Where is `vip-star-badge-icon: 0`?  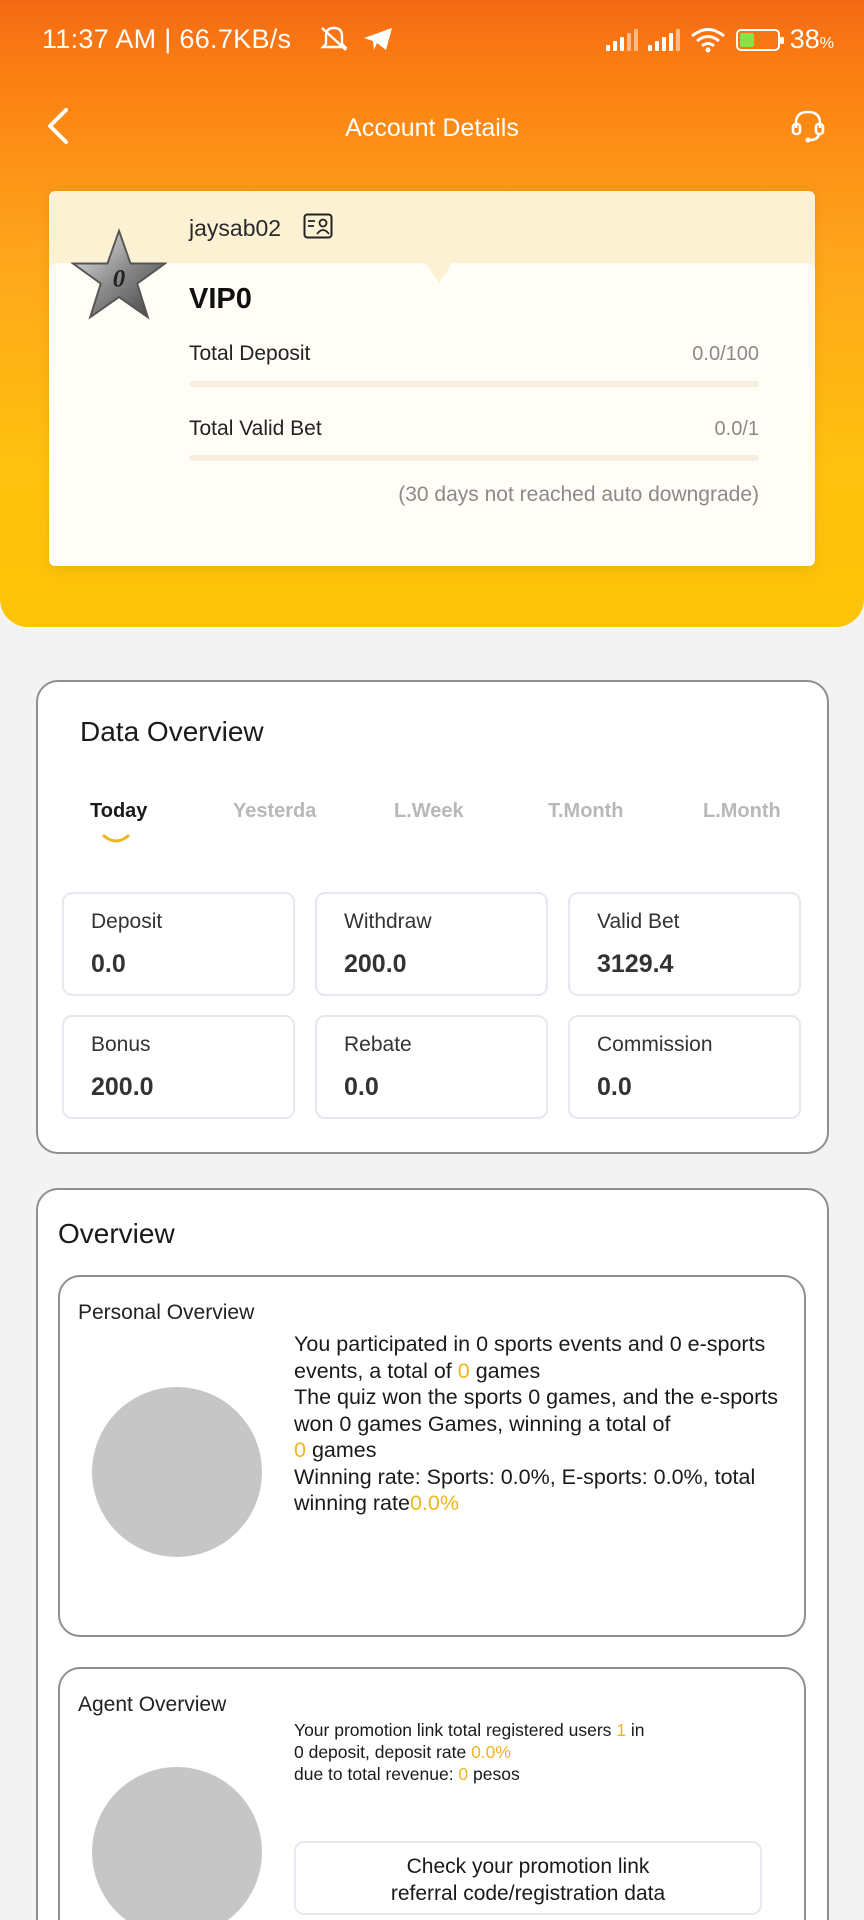
vip-star-badge-icon: 0 is located at coordinates (119, 273).